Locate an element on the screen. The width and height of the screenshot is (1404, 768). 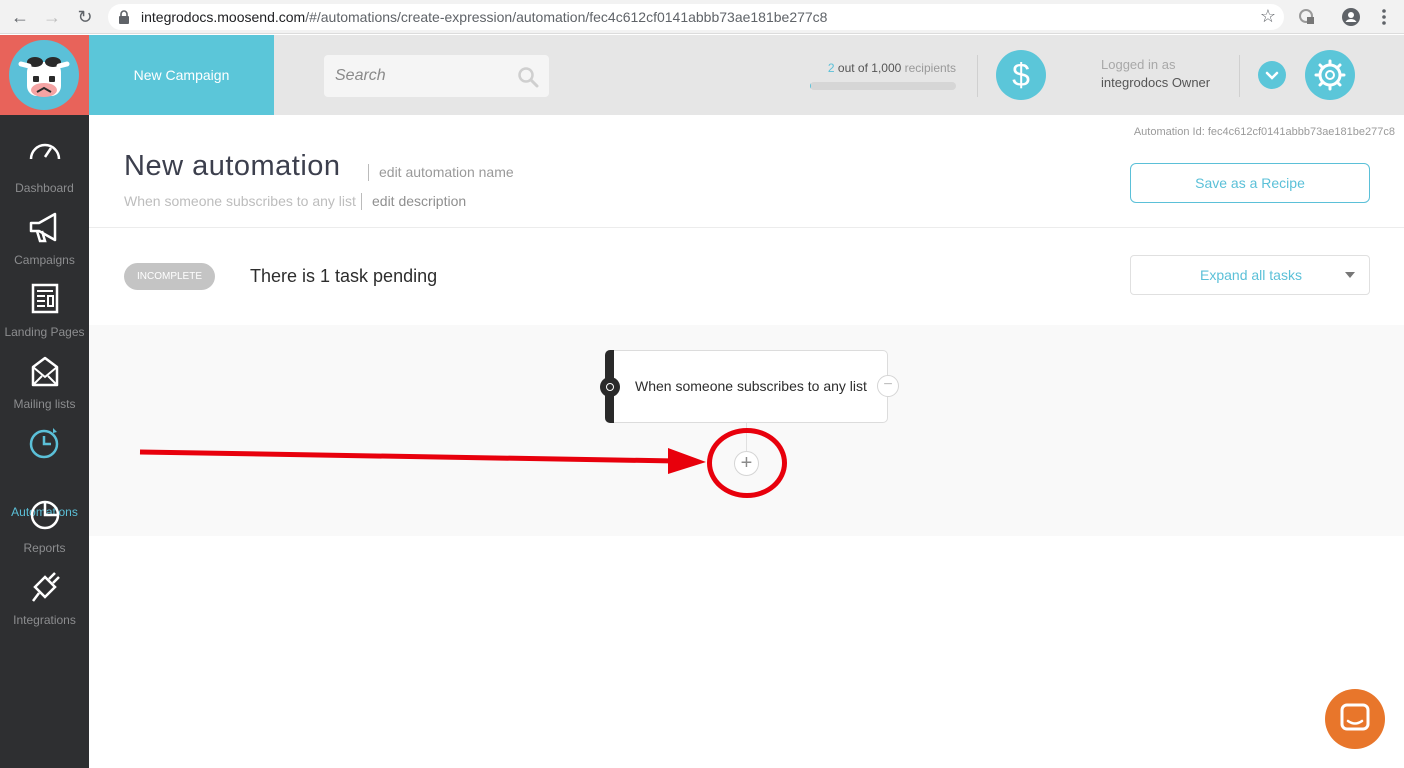
annotation-arrow is located at coordinates (422, 461).